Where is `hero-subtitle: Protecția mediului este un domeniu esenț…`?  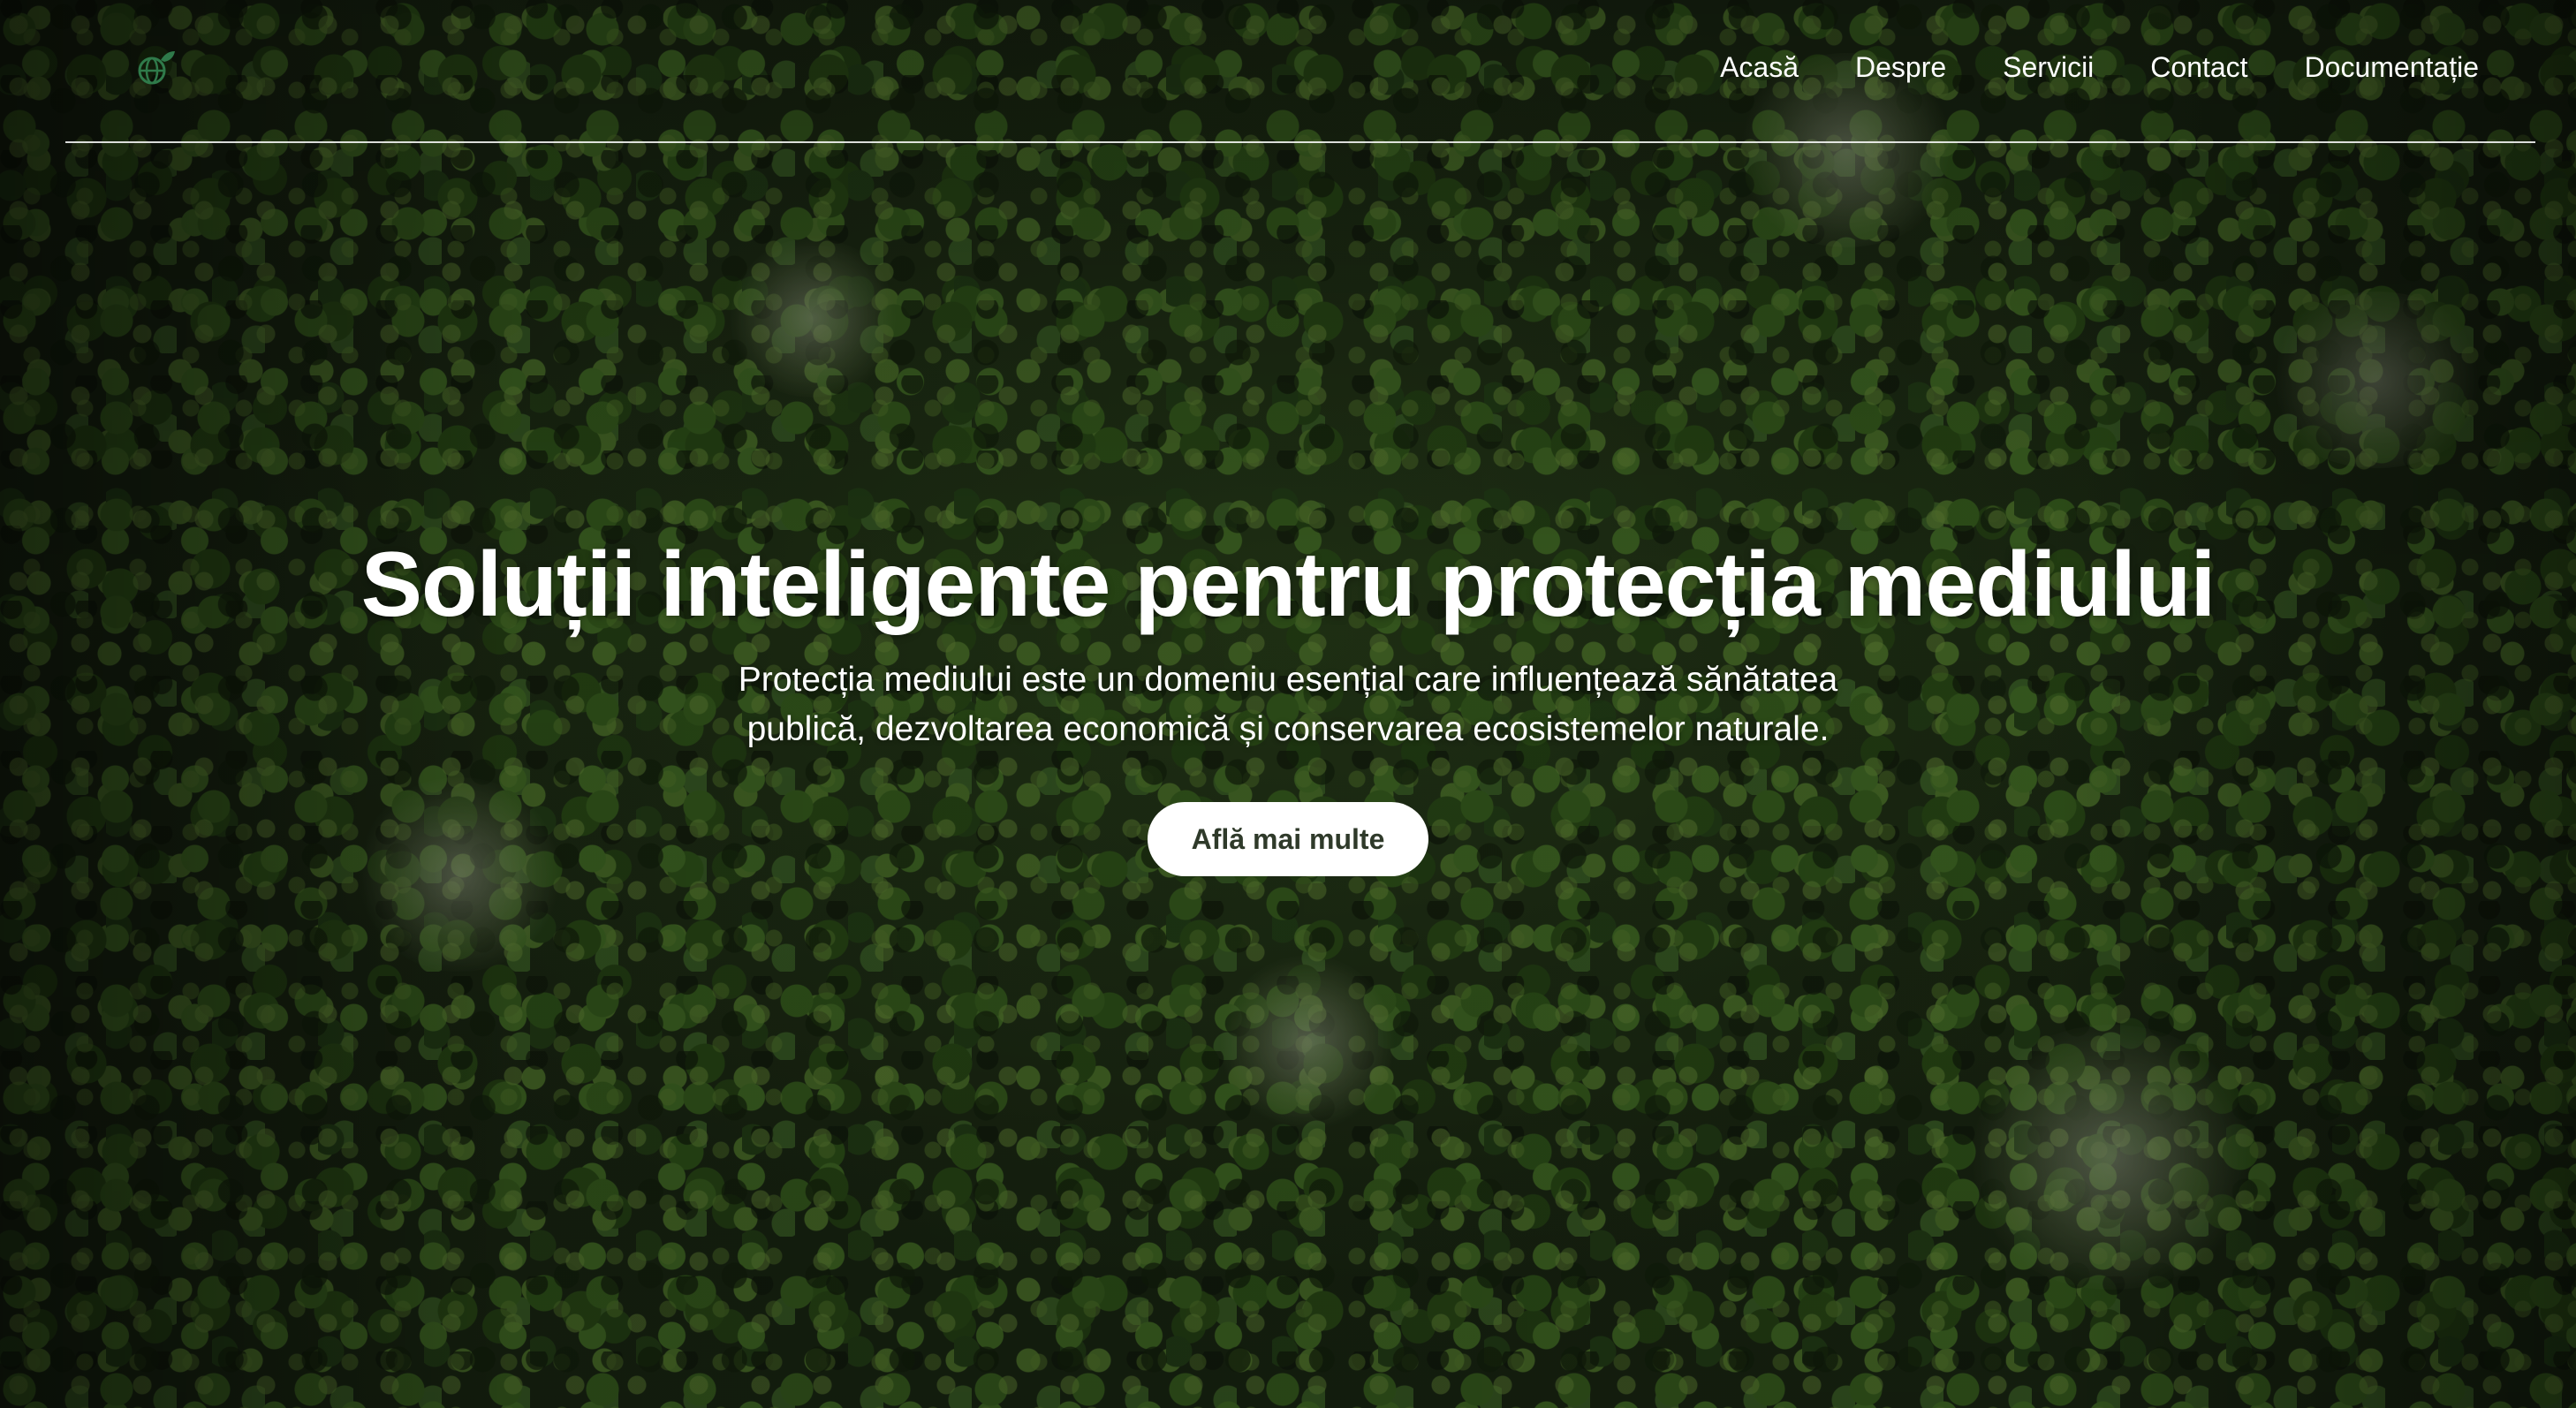
hero-subtitle: Protecția mediului este un domeniu esenț… is located at coordinates (1288, 704).